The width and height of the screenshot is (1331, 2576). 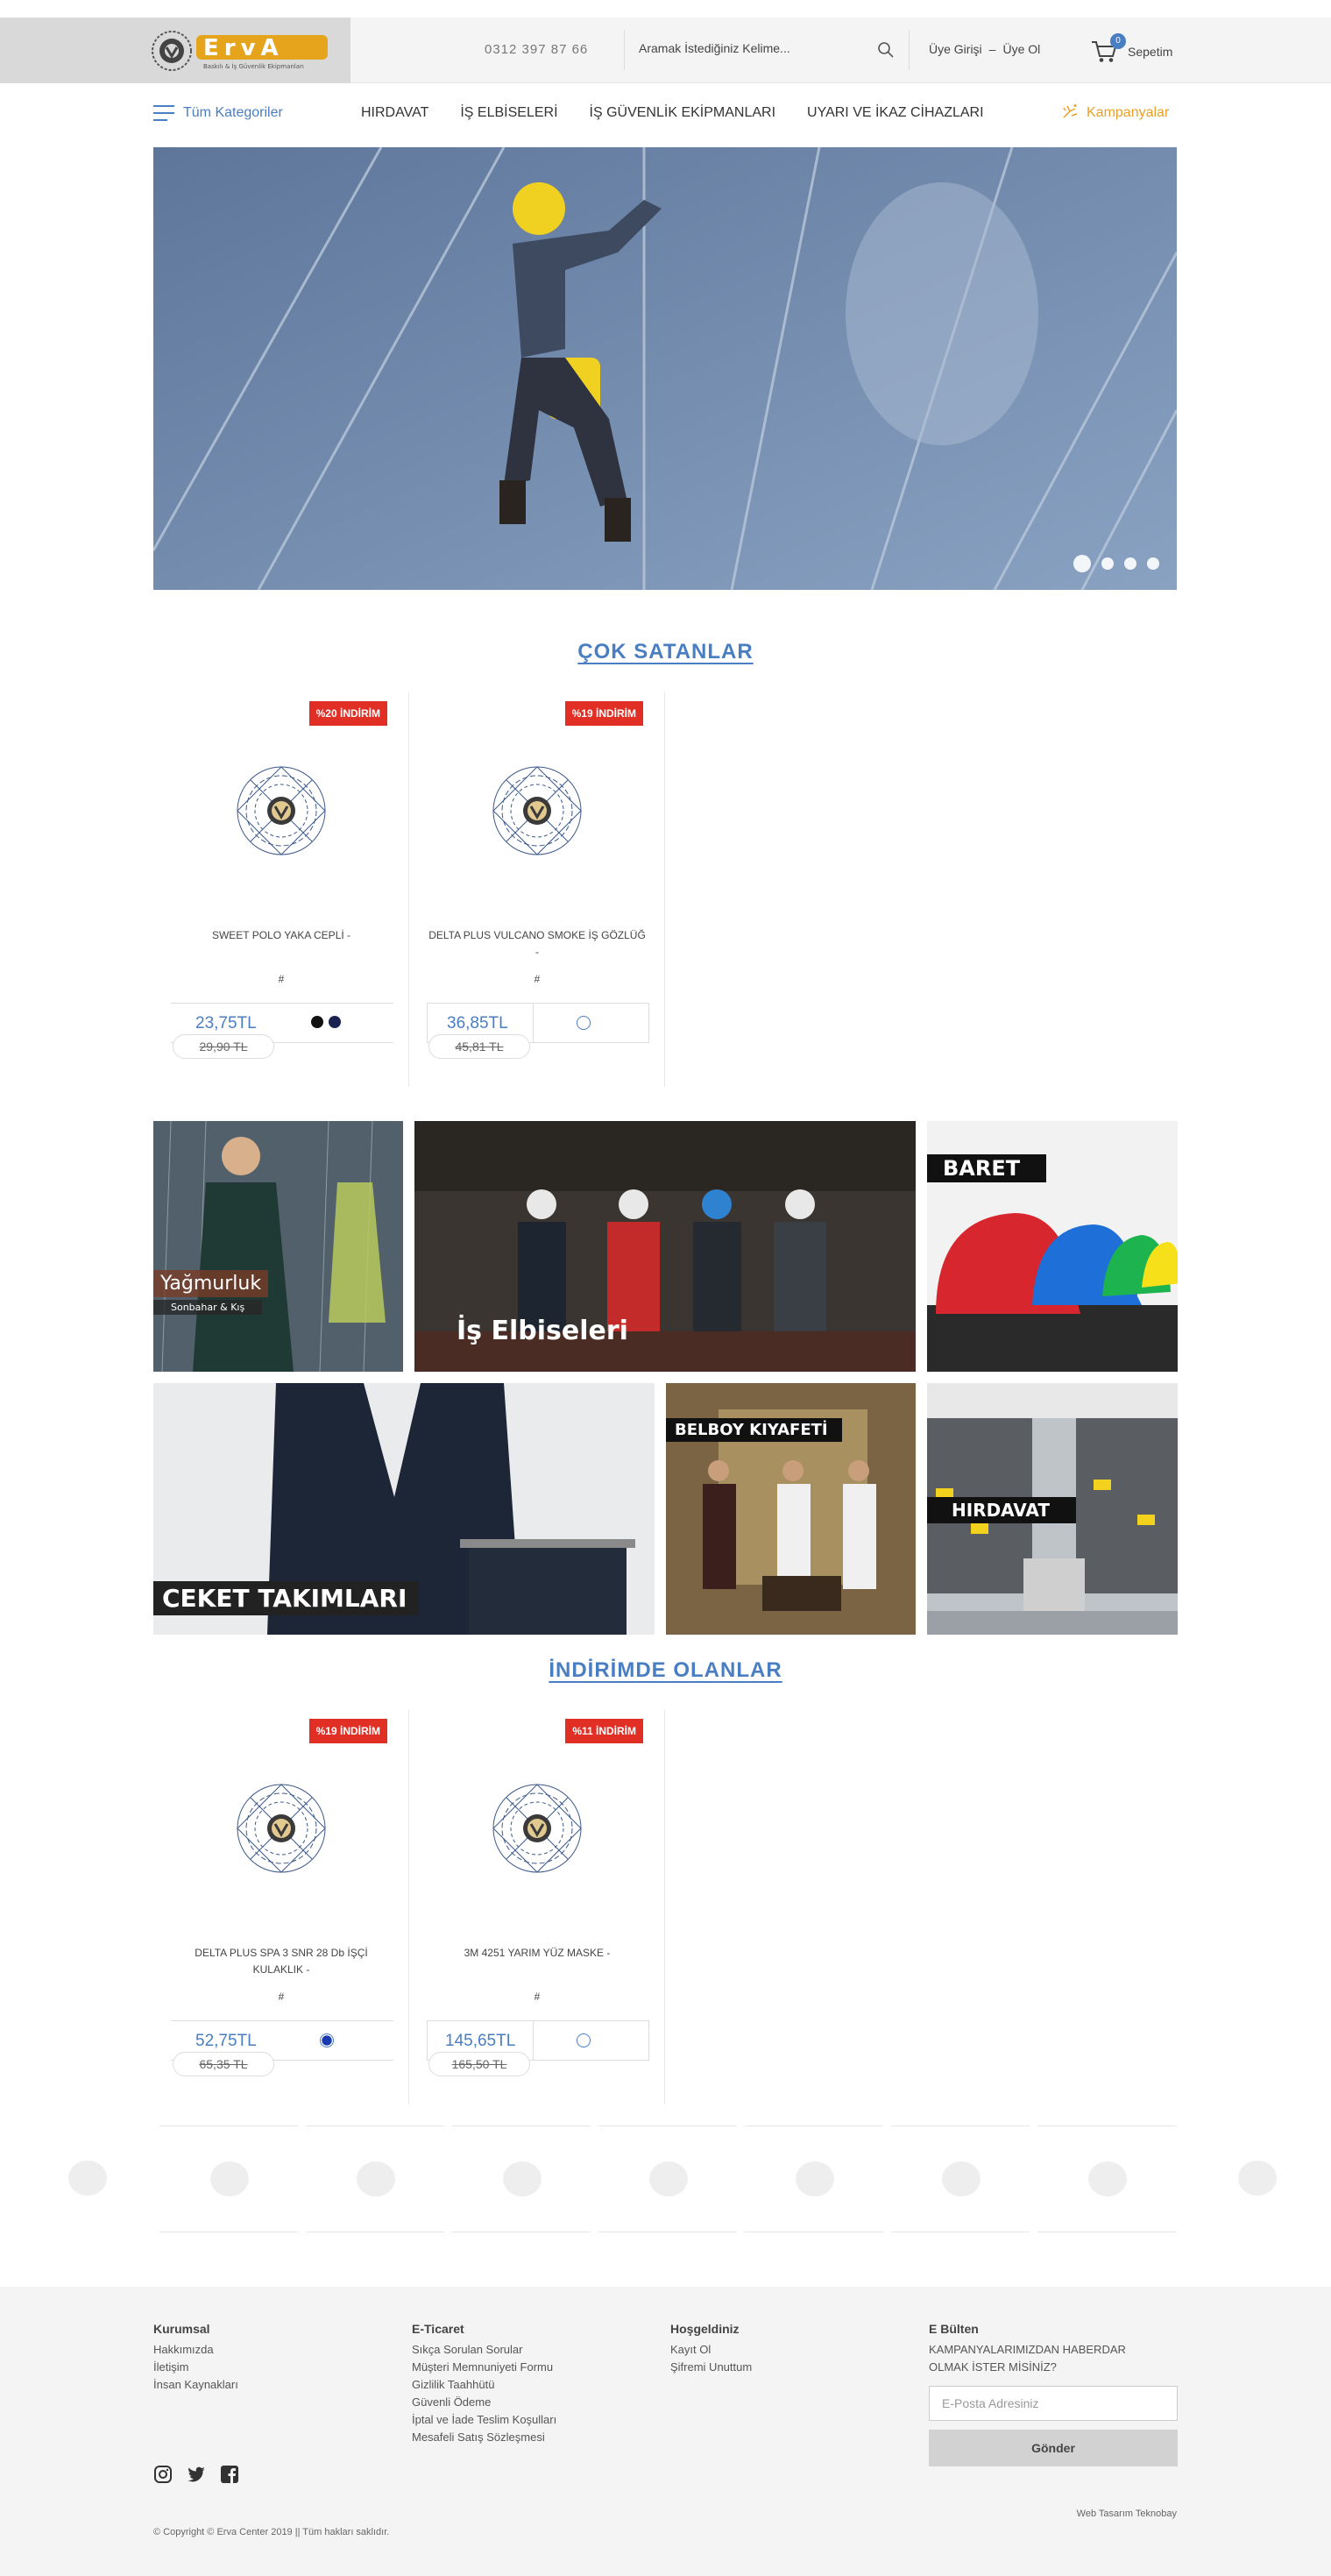 What do you see at coordinates (484, 2437) in the screenshot?
I see `footer-link: Mesafeli Satış Sözleşmesi` at bounding box center [484, 2437].